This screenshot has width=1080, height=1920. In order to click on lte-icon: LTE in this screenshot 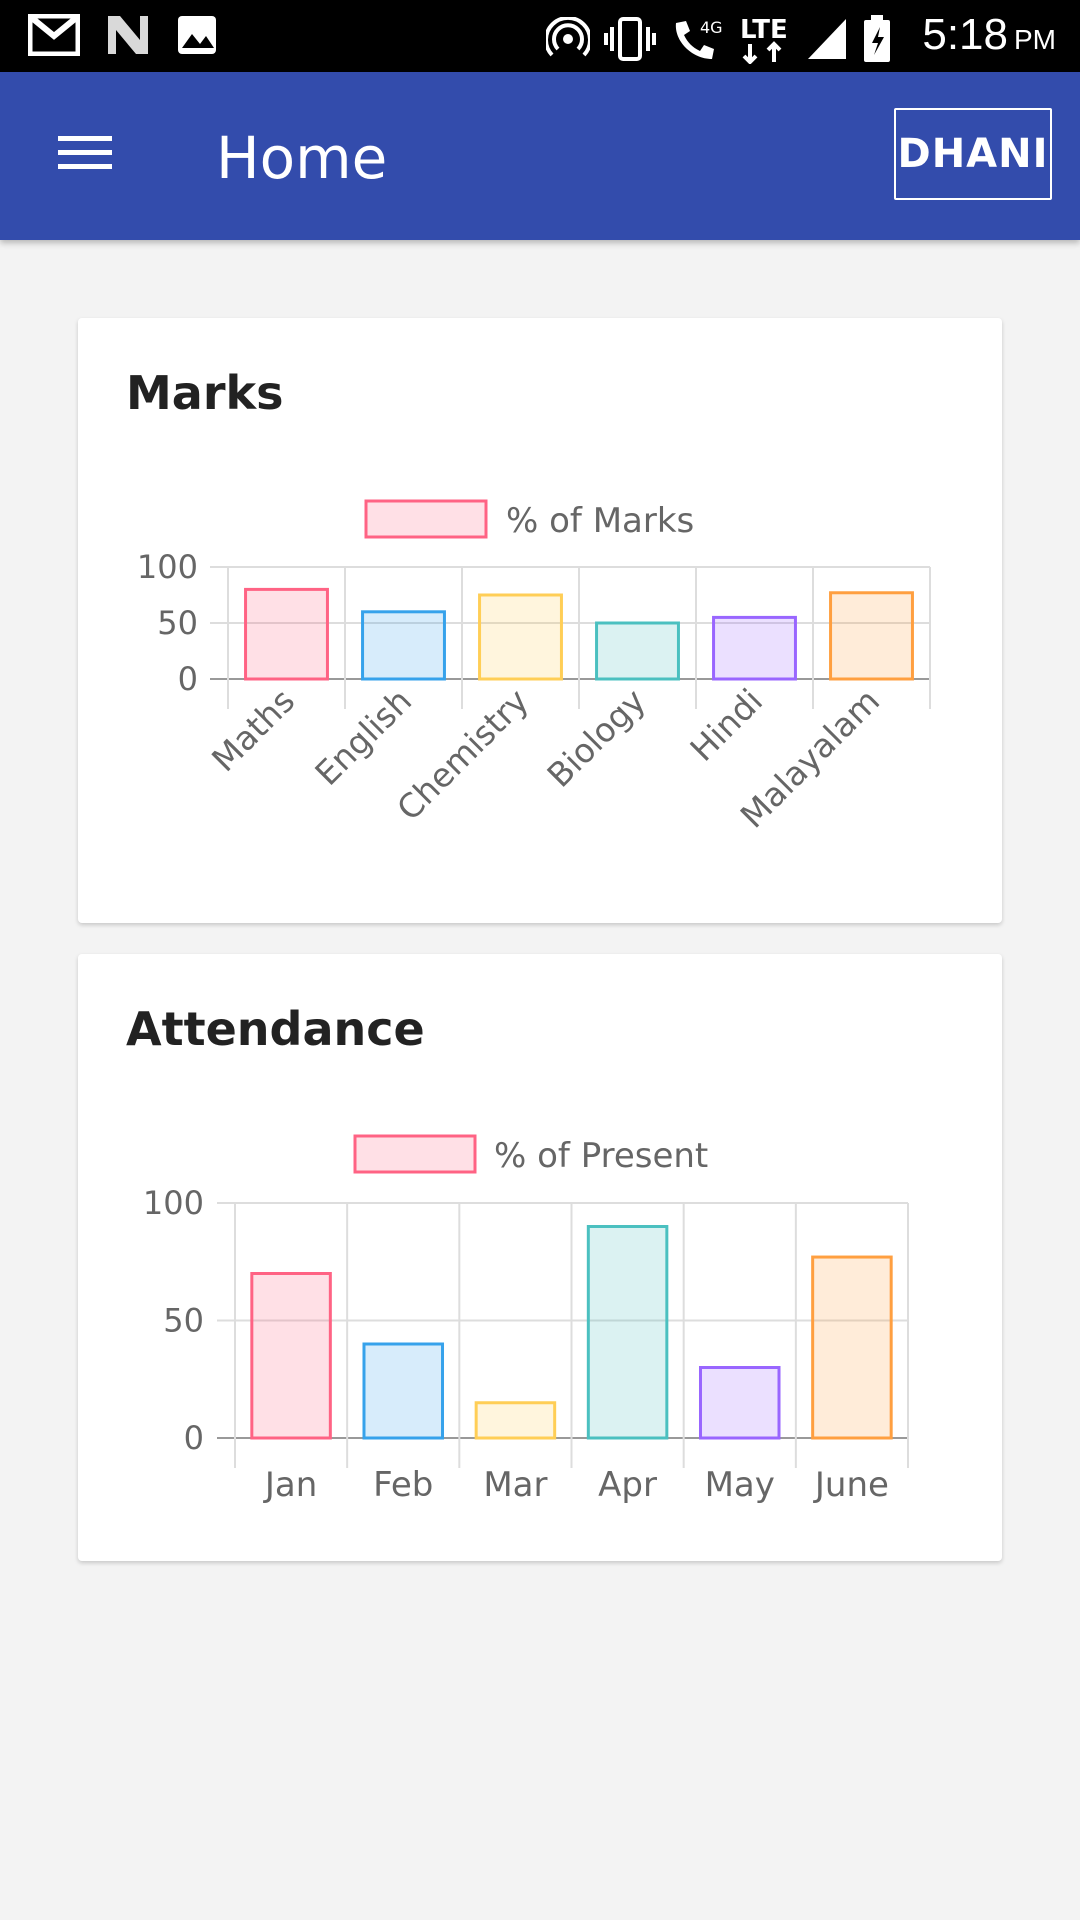, I will do `click(764, 39)`.